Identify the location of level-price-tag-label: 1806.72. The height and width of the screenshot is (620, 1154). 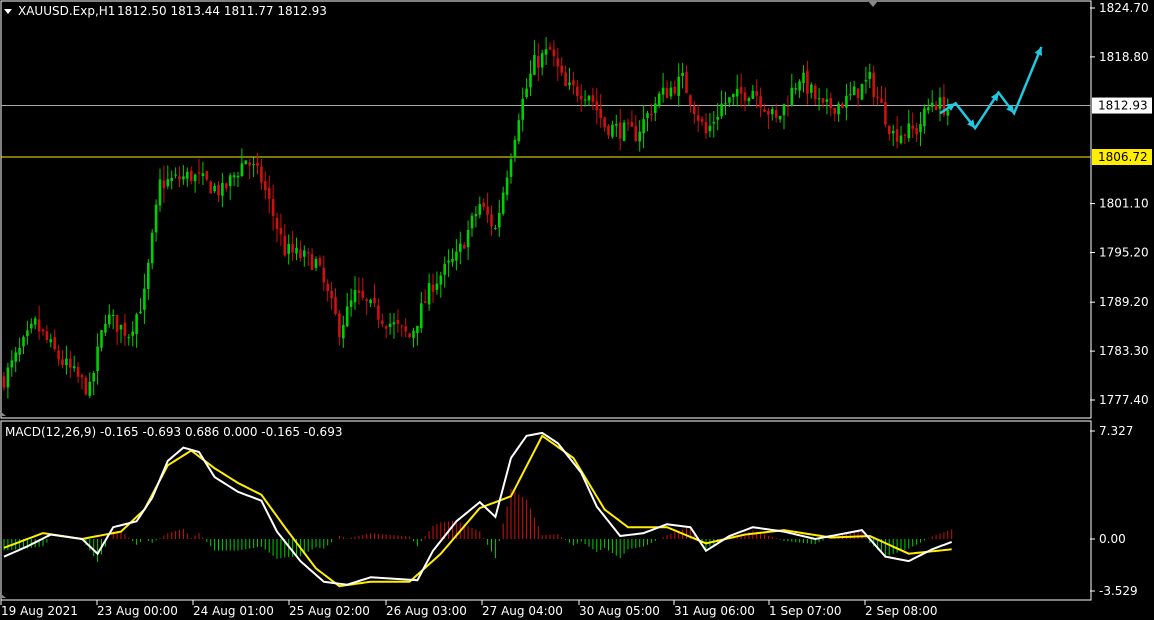
(1123, 157).